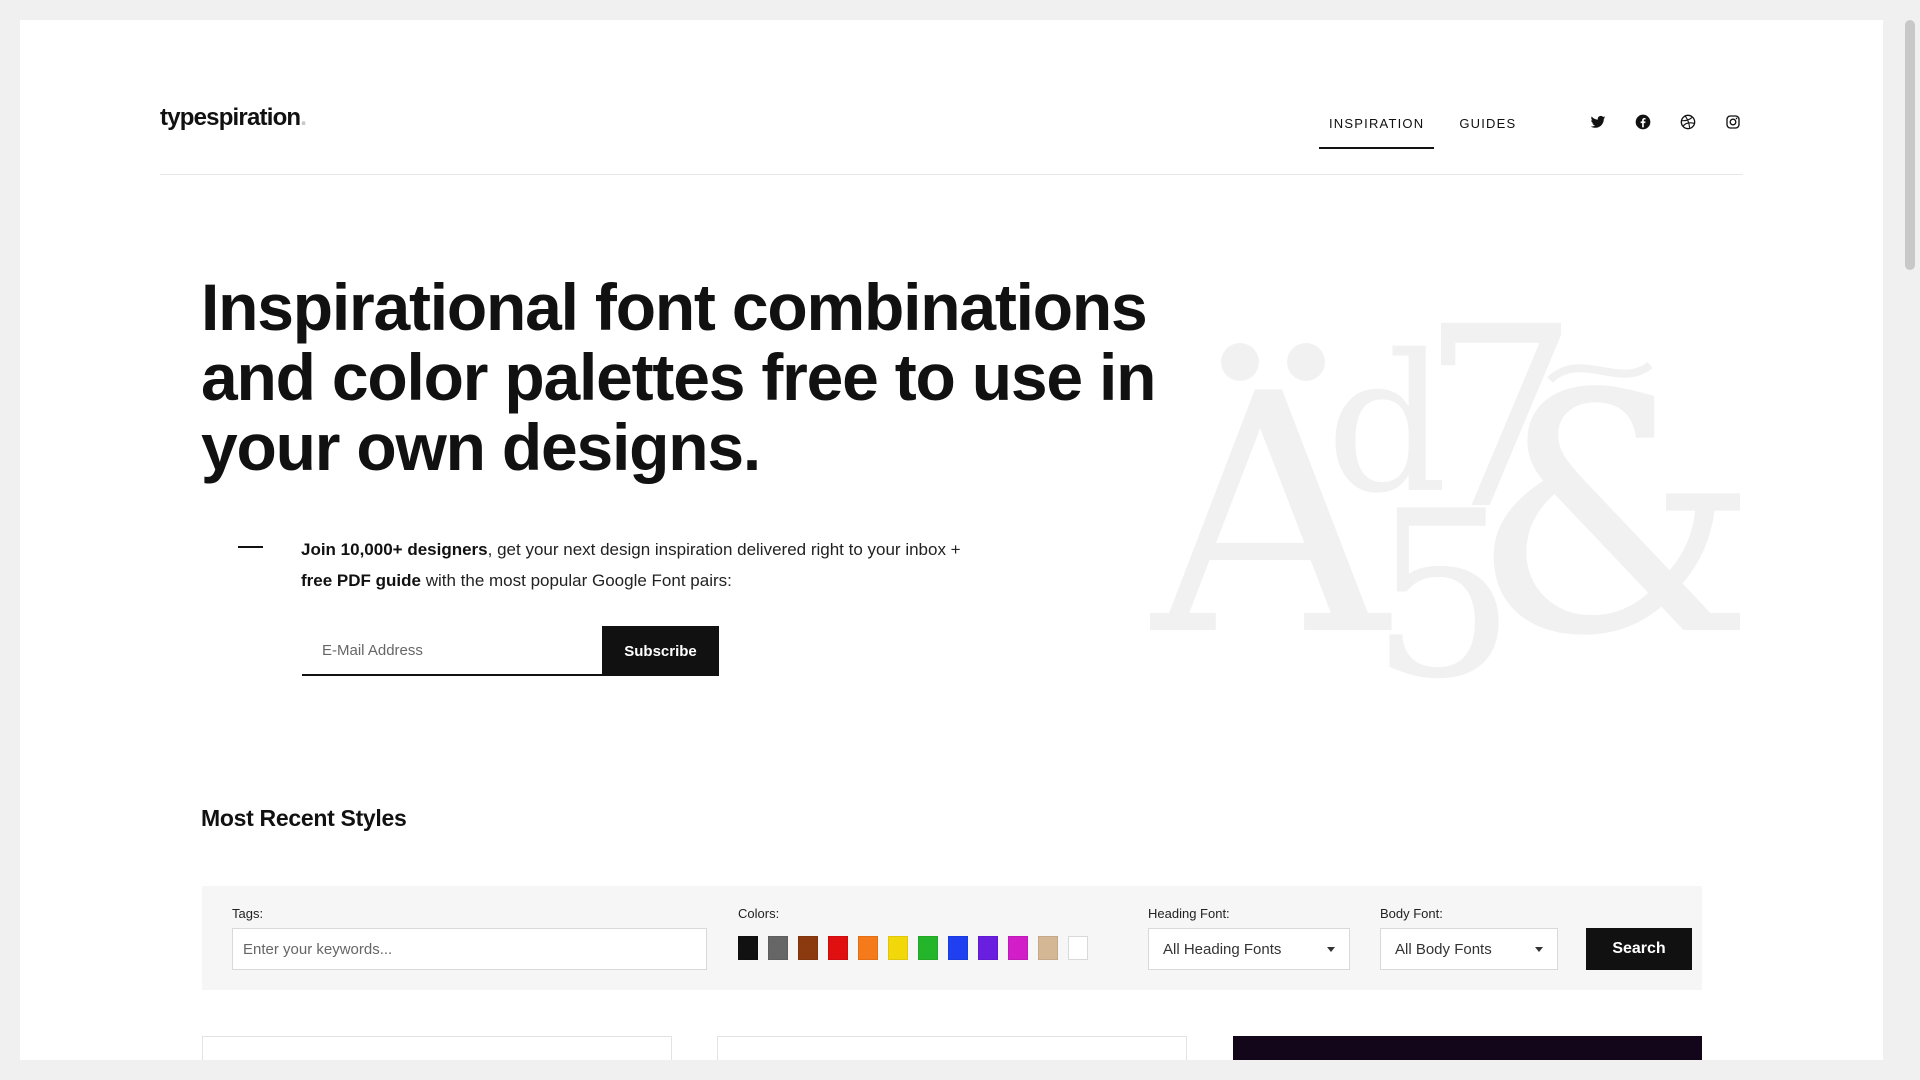 The height and width of the screenshot is (1080, 1920). Describe the element at coordinates (951, 174) in the screenshot. I see `header-divider` at that location.